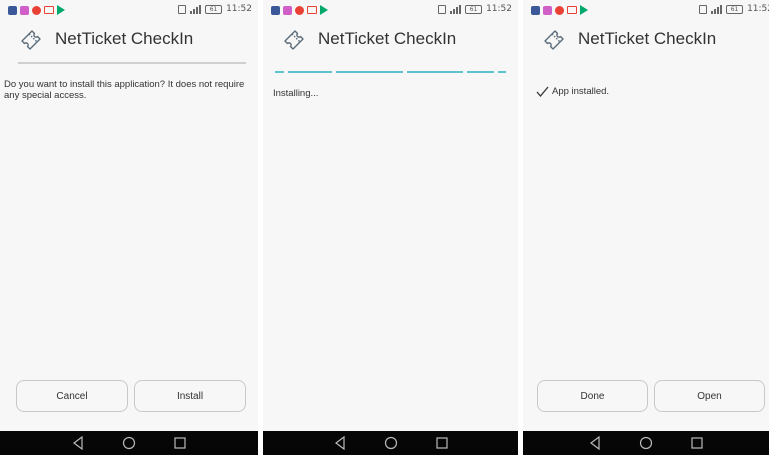 This screenshot has width=769, height=455. I want to click on install-progress-bar, so click(391, 72).